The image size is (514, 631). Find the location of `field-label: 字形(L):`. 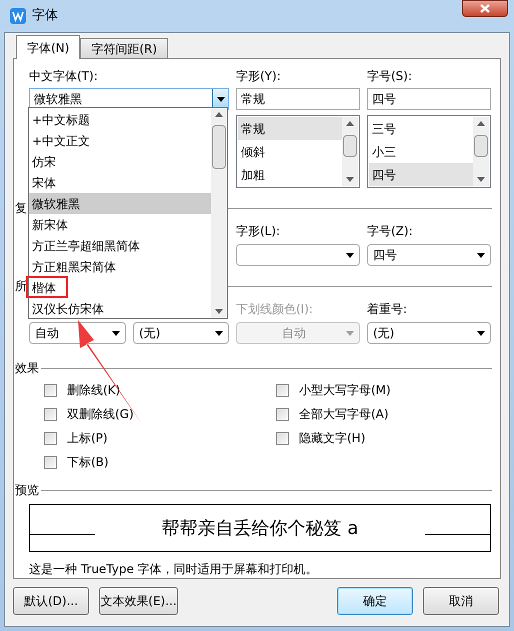

field-label: 字形(L): is located at coordinates (259, 231).